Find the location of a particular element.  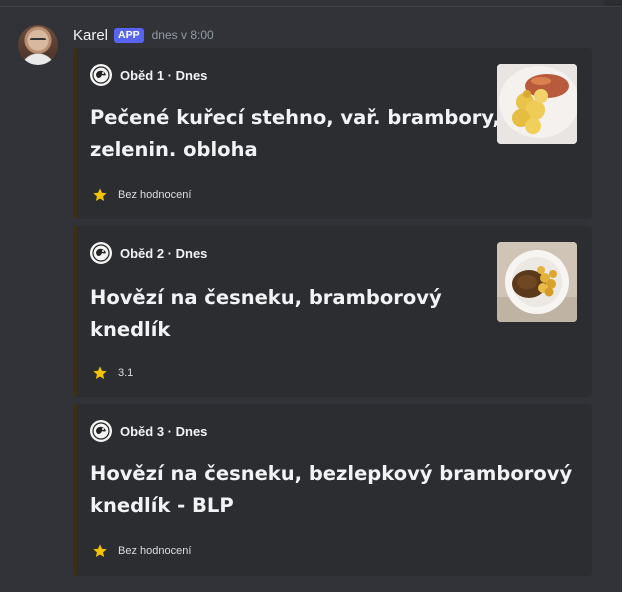

username: Karel is located at coordinates (90, 35).